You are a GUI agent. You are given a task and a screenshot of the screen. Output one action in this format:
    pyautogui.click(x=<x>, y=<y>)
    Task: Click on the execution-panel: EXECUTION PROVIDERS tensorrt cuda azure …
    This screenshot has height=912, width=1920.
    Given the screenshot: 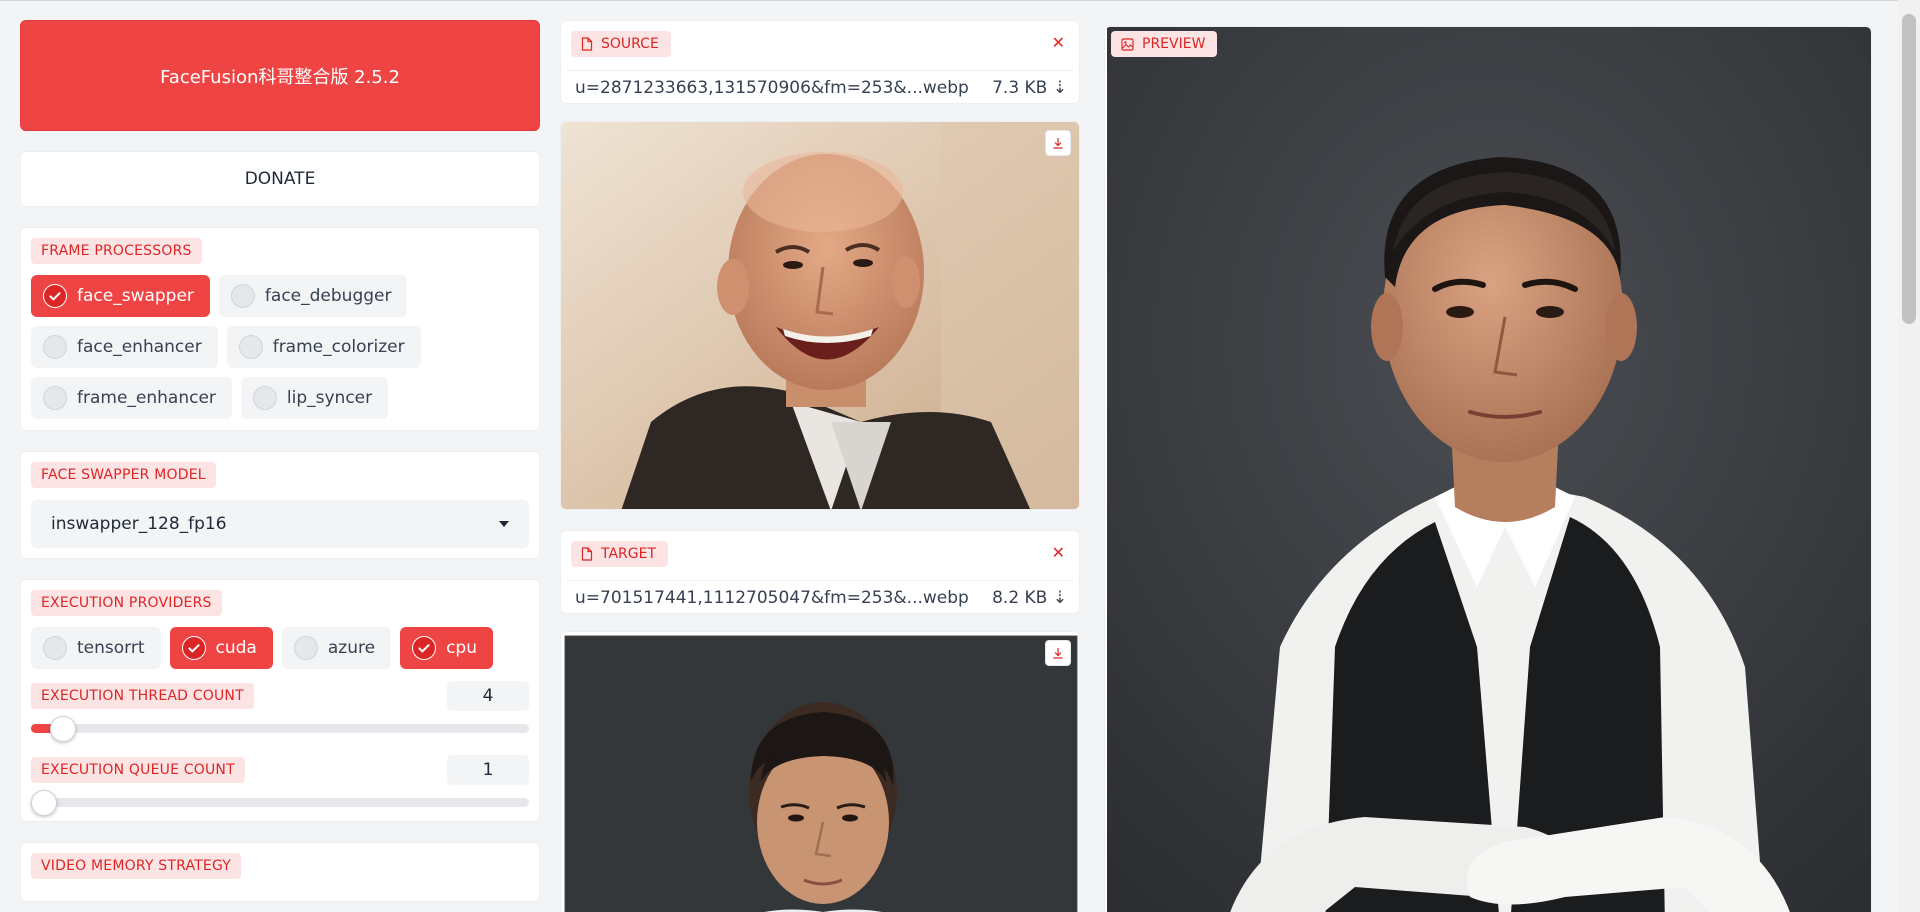 What is the action you would take?
    pyautogui.click(x=280, y=700)
    